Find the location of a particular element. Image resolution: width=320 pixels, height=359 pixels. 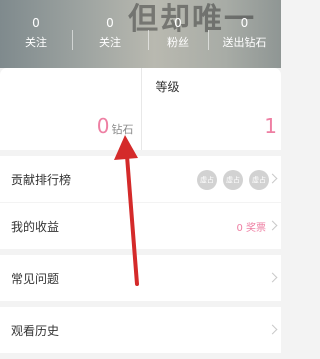

stat-fans: 0 粉丝 is located at coordinates (178, 36).